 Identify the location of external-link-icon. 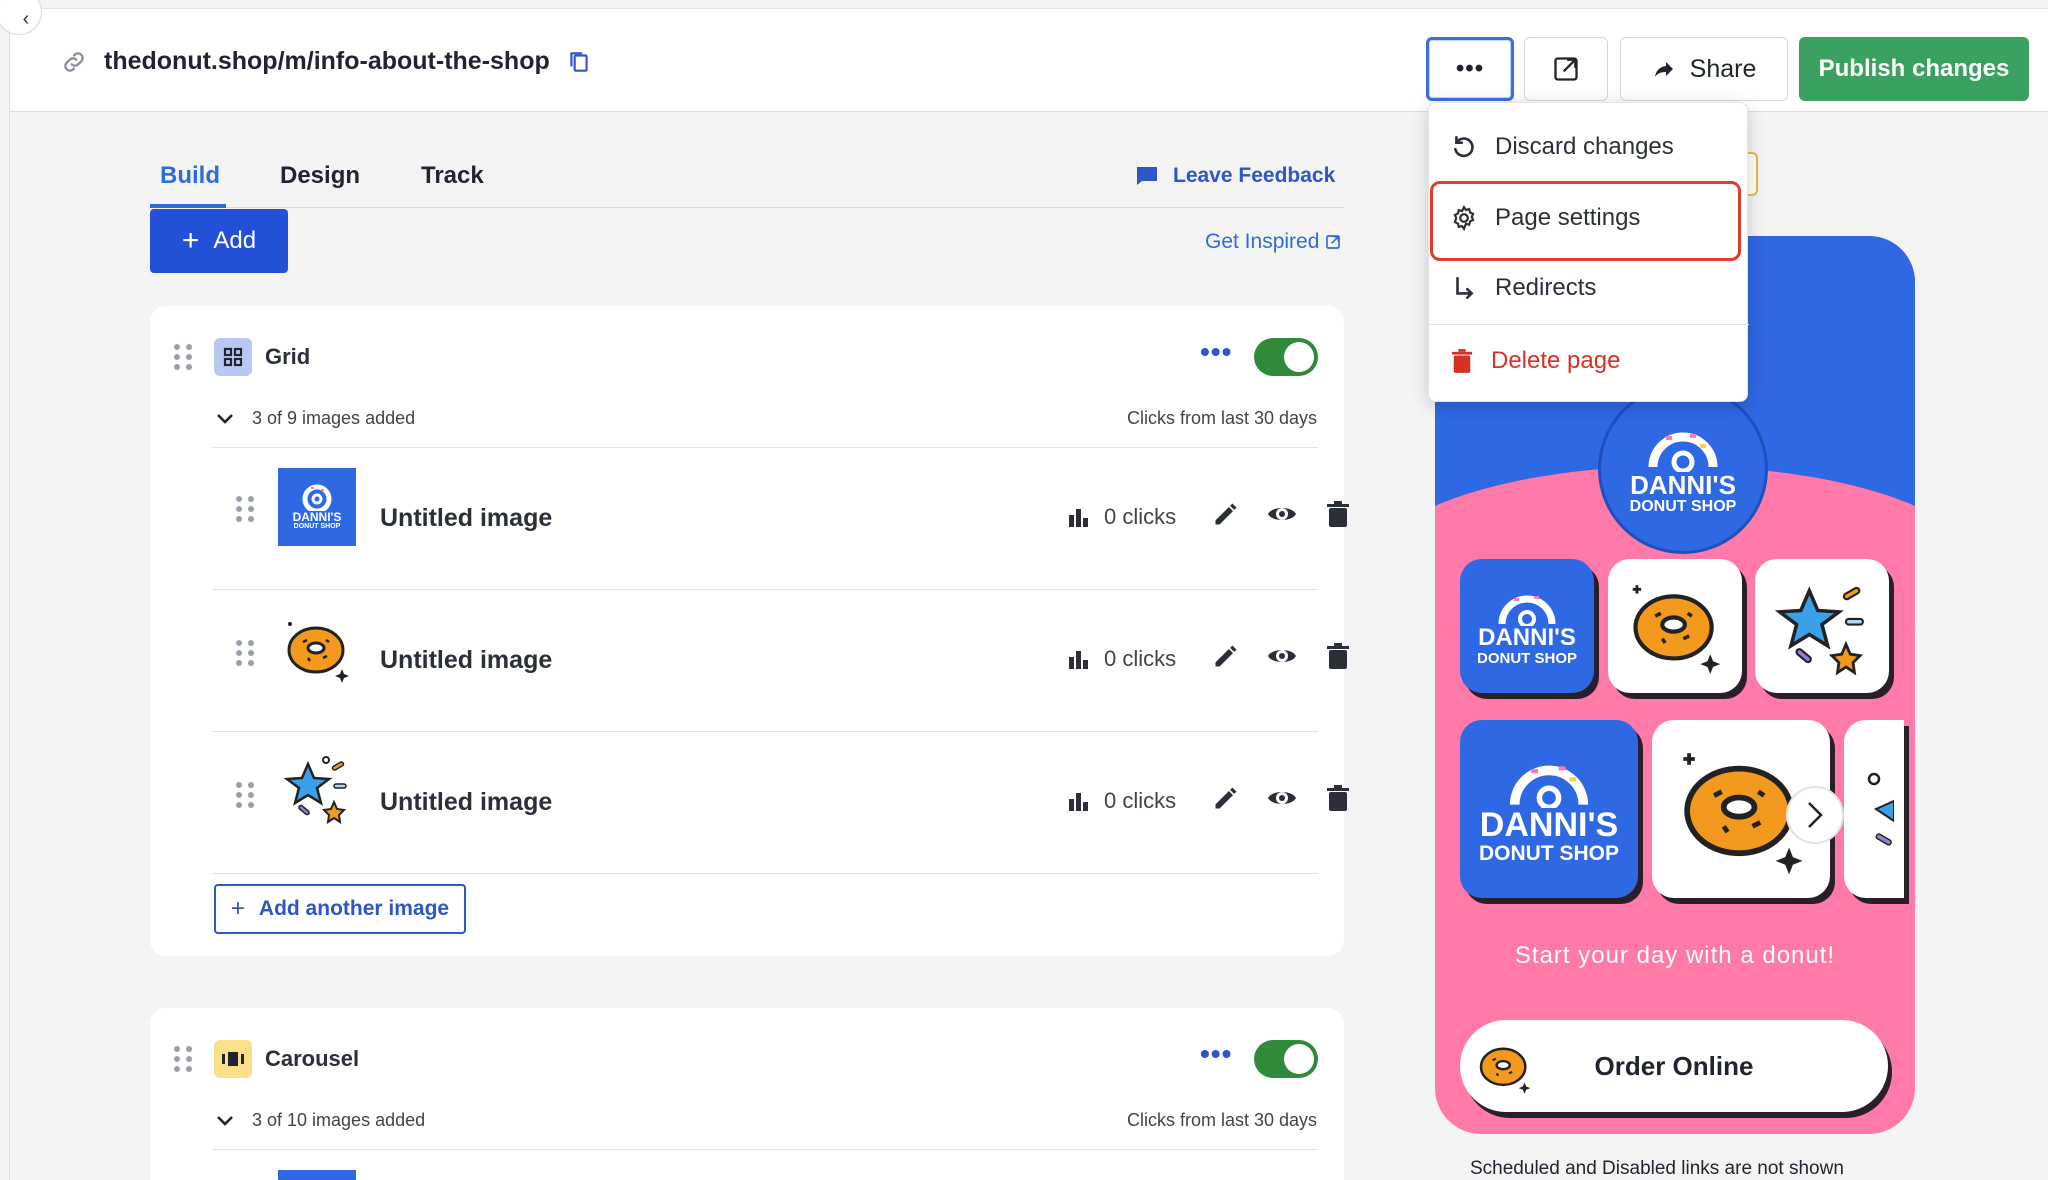
(1566, 69).